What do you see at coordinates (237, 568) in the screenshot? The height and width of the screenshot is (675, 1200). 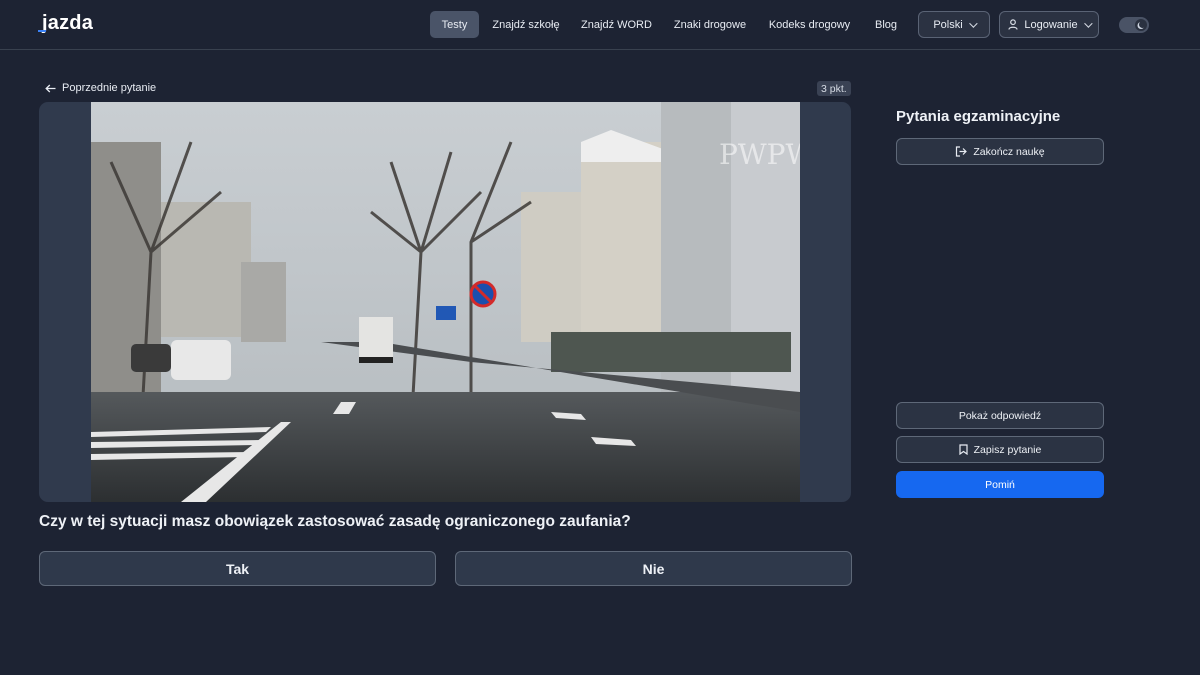 I see `answer-yes-button: Tak` at bounding box center [237, 568].